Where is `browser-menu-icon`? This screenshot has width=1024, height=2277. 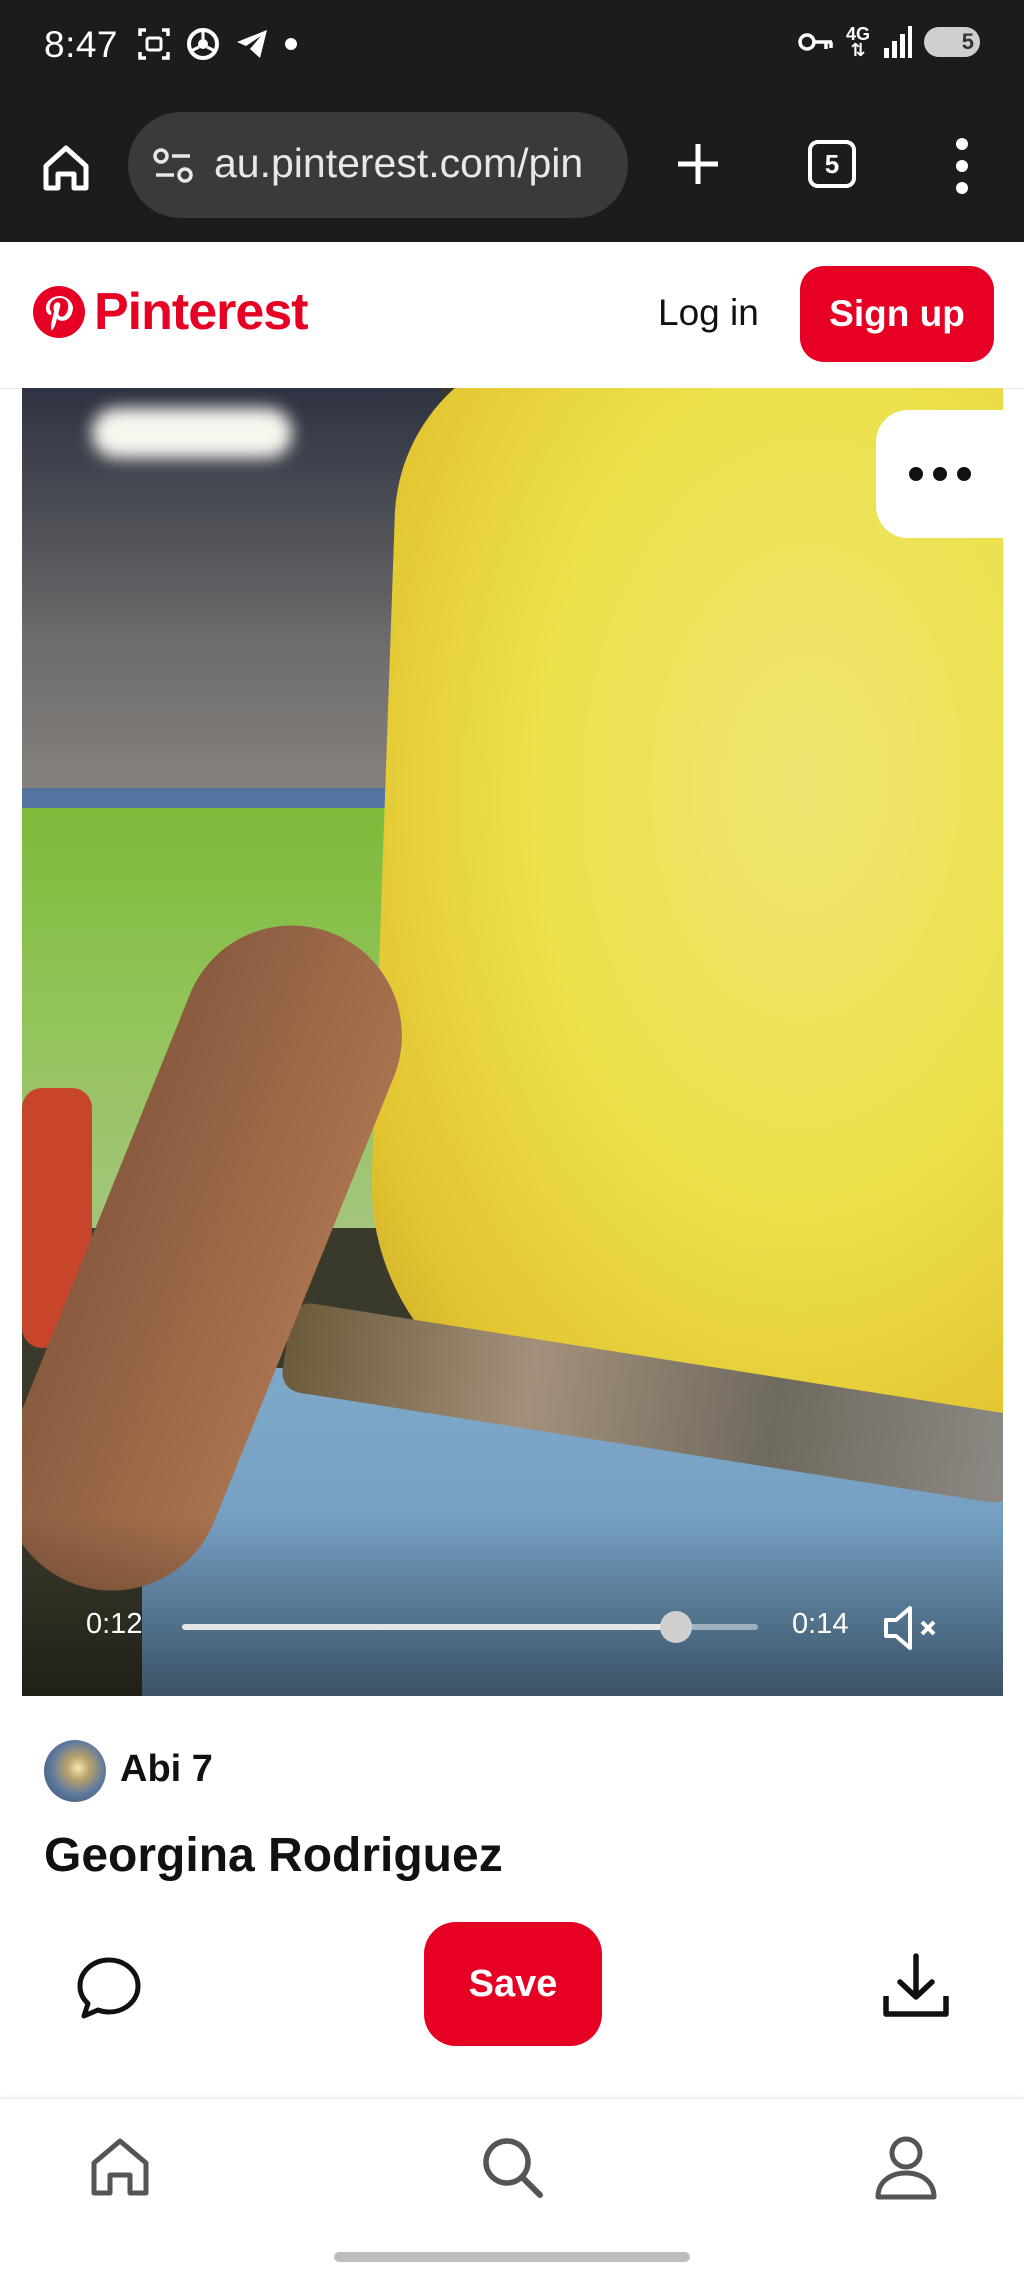
browser-menu-icon is located at coordinates (962, 166).